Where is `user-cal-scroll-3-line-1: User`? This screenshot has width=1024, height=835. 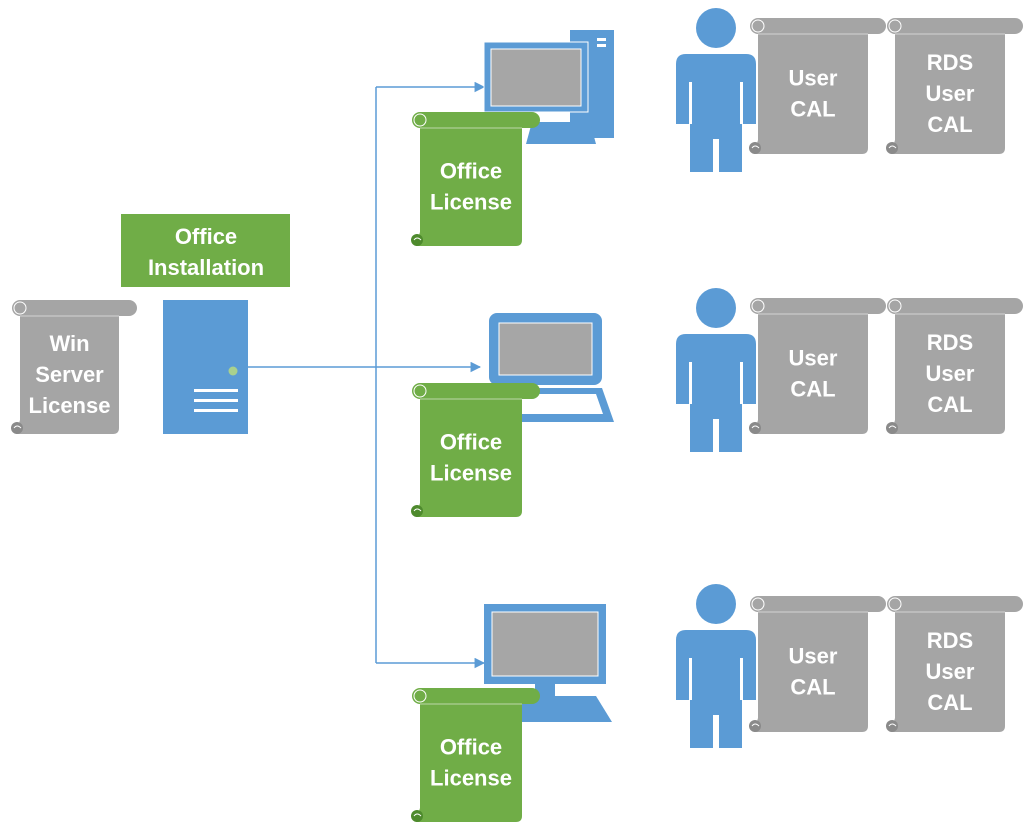 user-cal-scroll-3-line-1: User is located at coordinates (813, 655).